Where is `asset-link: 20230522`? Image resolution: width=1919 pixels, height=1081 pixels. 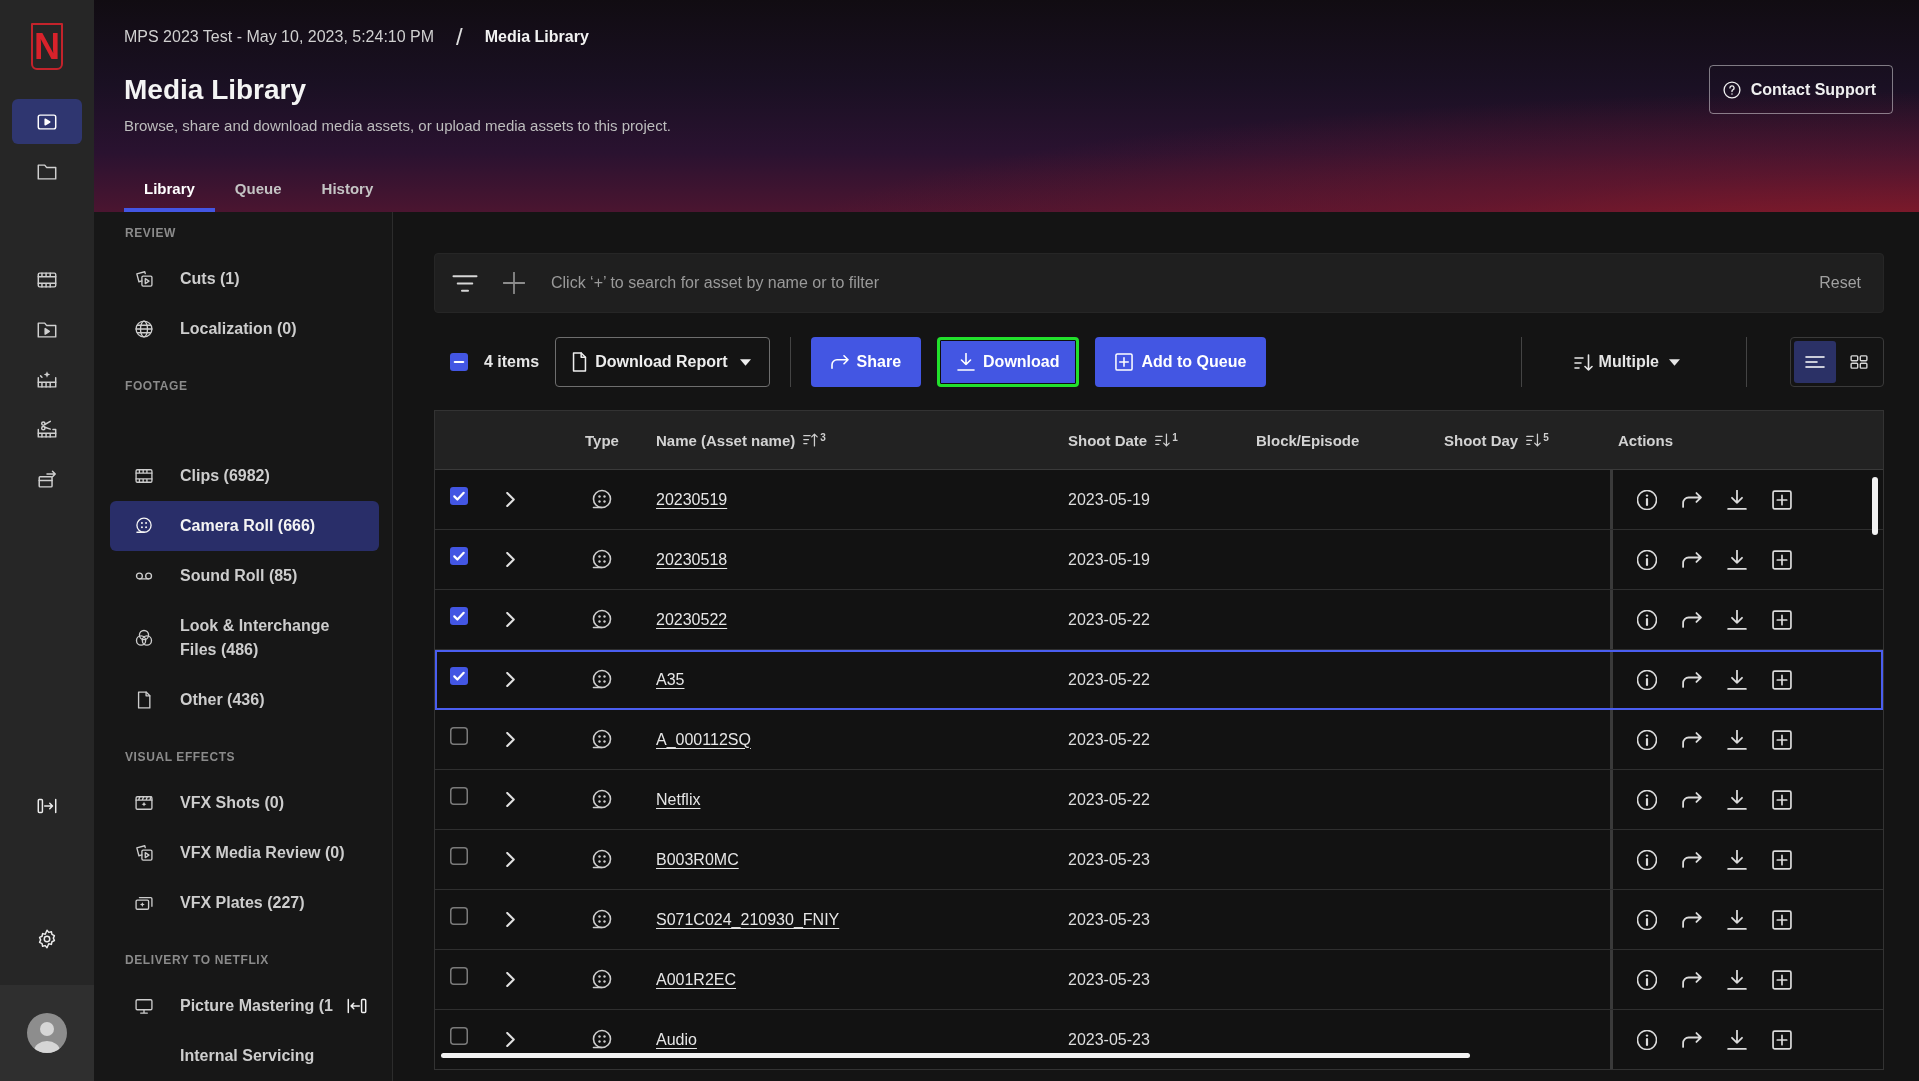 asset-link: 20230522 is located at coordinates (692, 619).